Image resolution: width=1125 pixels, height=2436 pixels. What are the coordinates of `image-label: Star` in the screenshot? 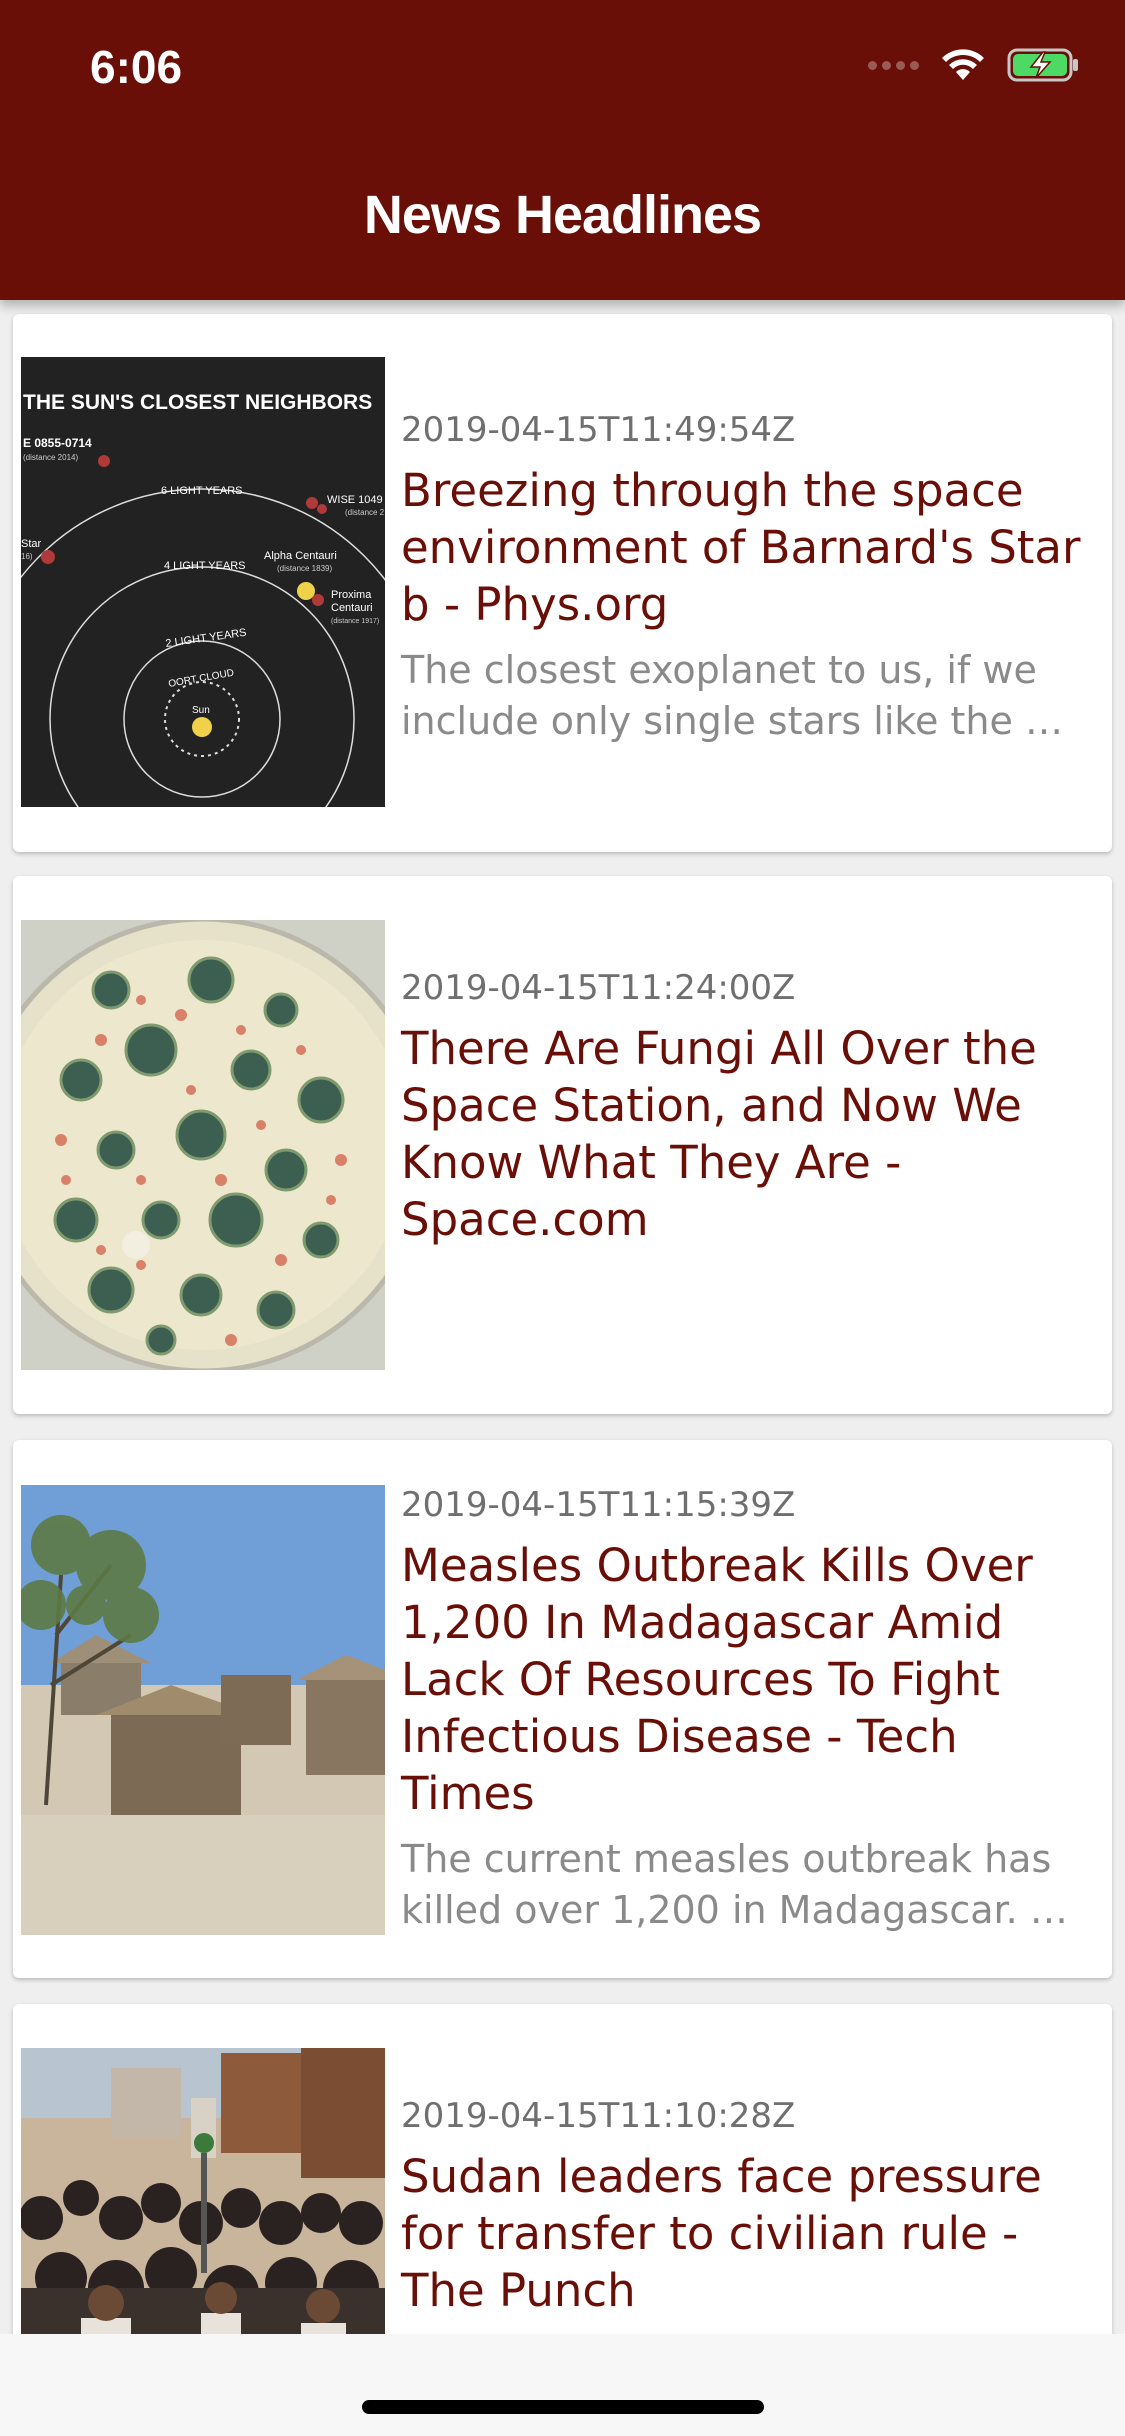 It's located at (31, 544).